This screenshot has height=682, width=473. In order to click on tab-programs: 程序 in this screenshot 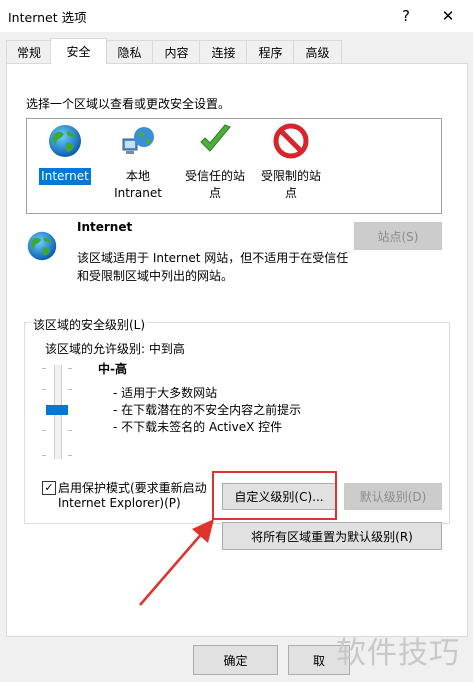, I will do `click(270, 51)`.